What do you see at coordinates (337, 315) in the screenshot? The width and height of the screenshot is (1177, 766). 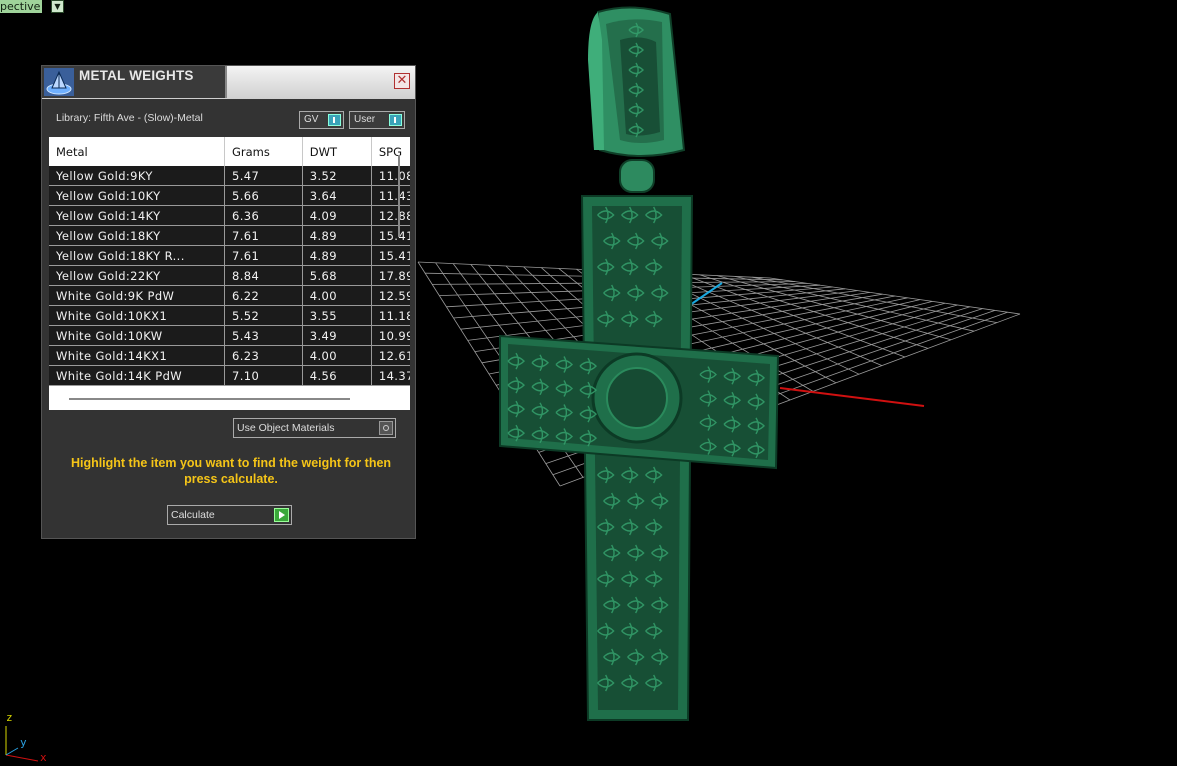 I see `cell-dwt: 3.55` at bounding box center [337, 315].